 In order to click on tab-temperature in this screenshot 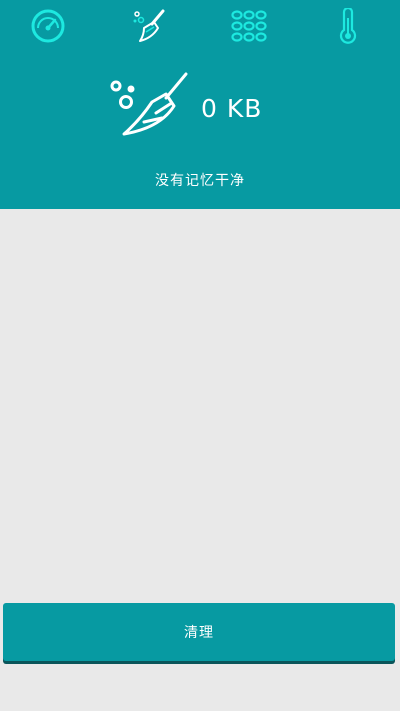, I will do `click(348, 26)`.